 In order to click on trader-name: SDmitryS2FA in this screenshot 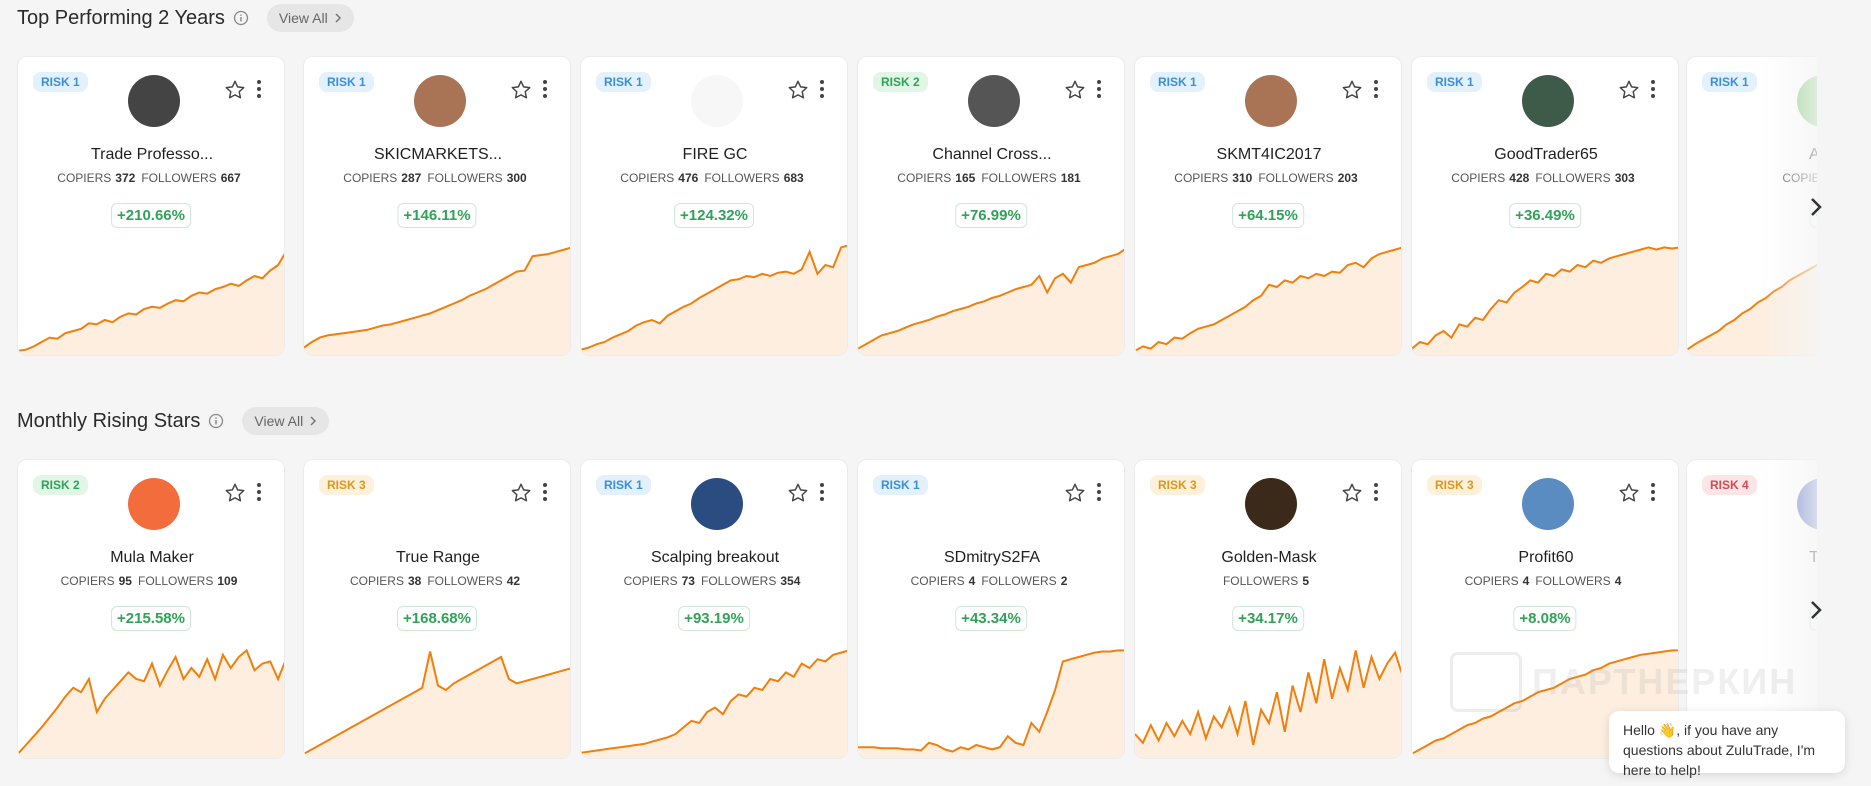, I will do `click(991, 558)`.